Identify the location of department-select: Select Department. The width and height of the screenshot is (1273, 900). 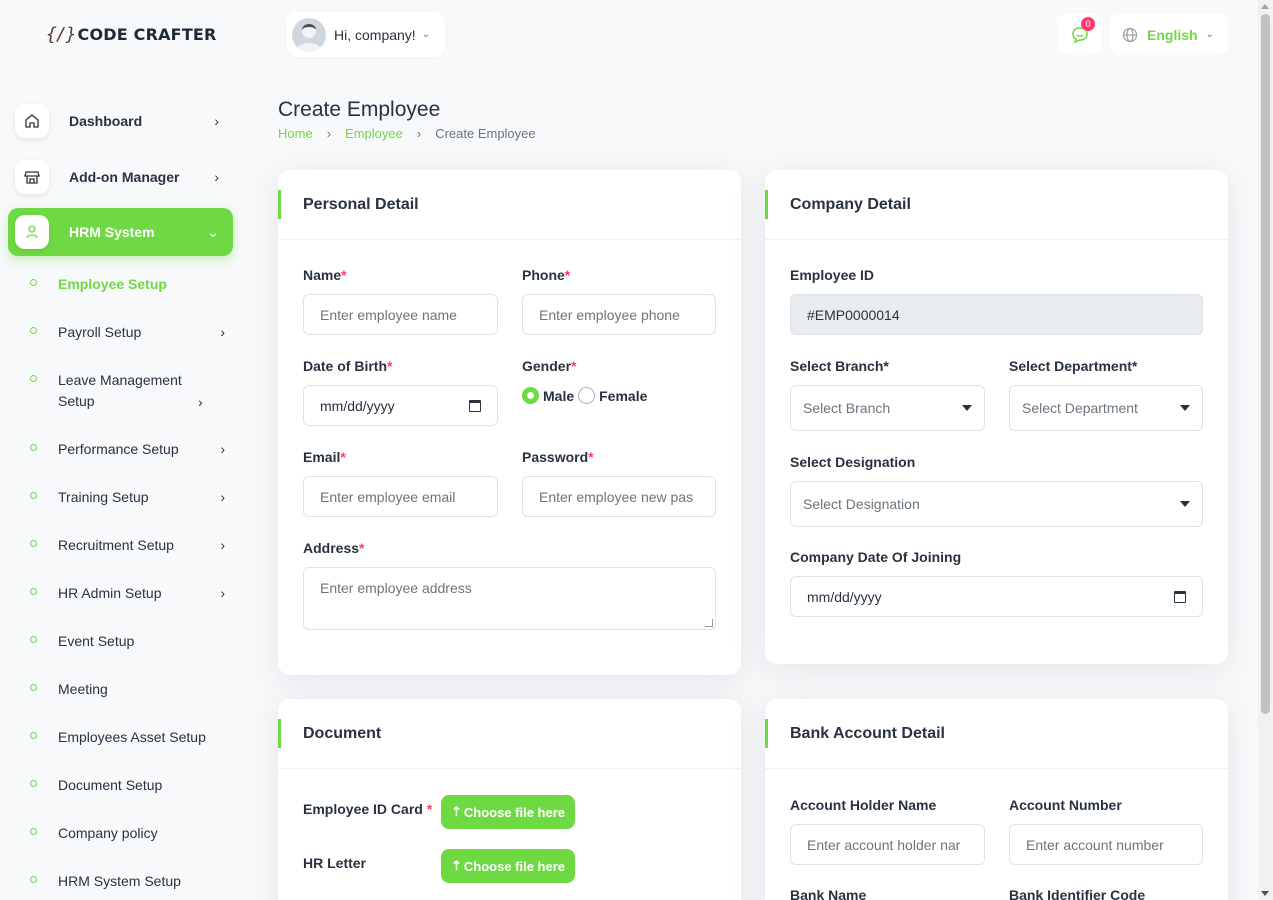
(1106, 408).